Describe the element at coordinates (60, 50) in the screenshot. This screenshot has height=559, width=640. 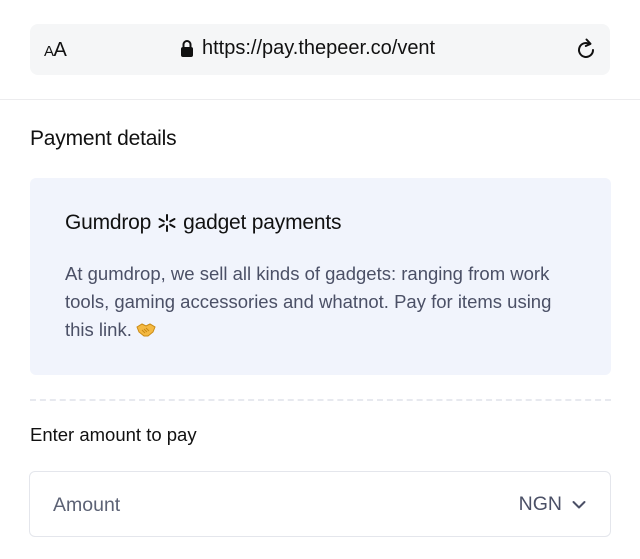
I see `text-size-large-glyph: A` at that location.